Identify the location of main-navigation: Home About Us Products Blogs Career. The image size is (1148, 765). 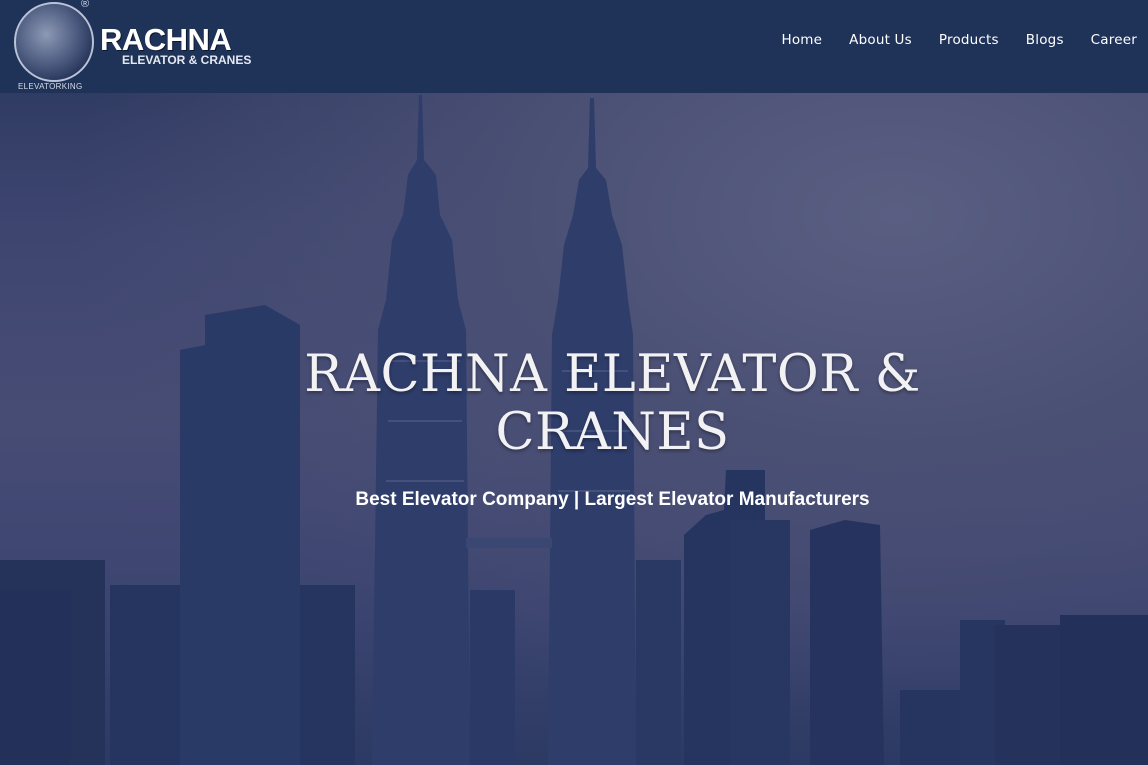
(945, 40).